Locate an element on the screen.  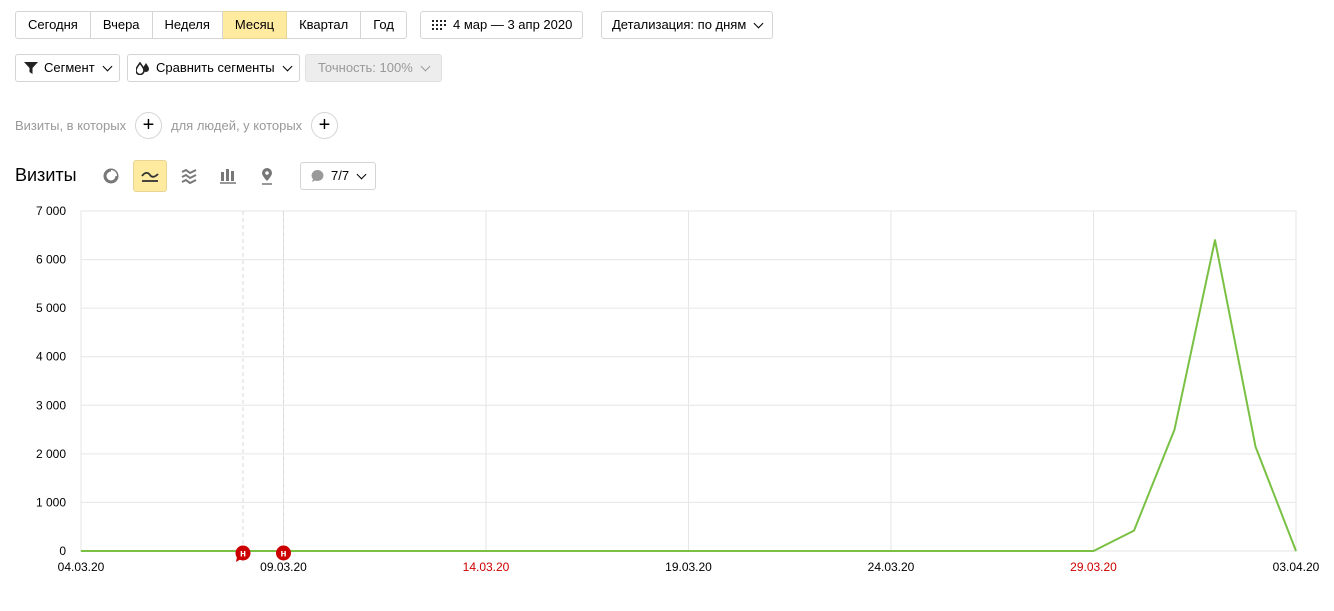
segment-label: Сегмент is located at coordinates (69, 67).